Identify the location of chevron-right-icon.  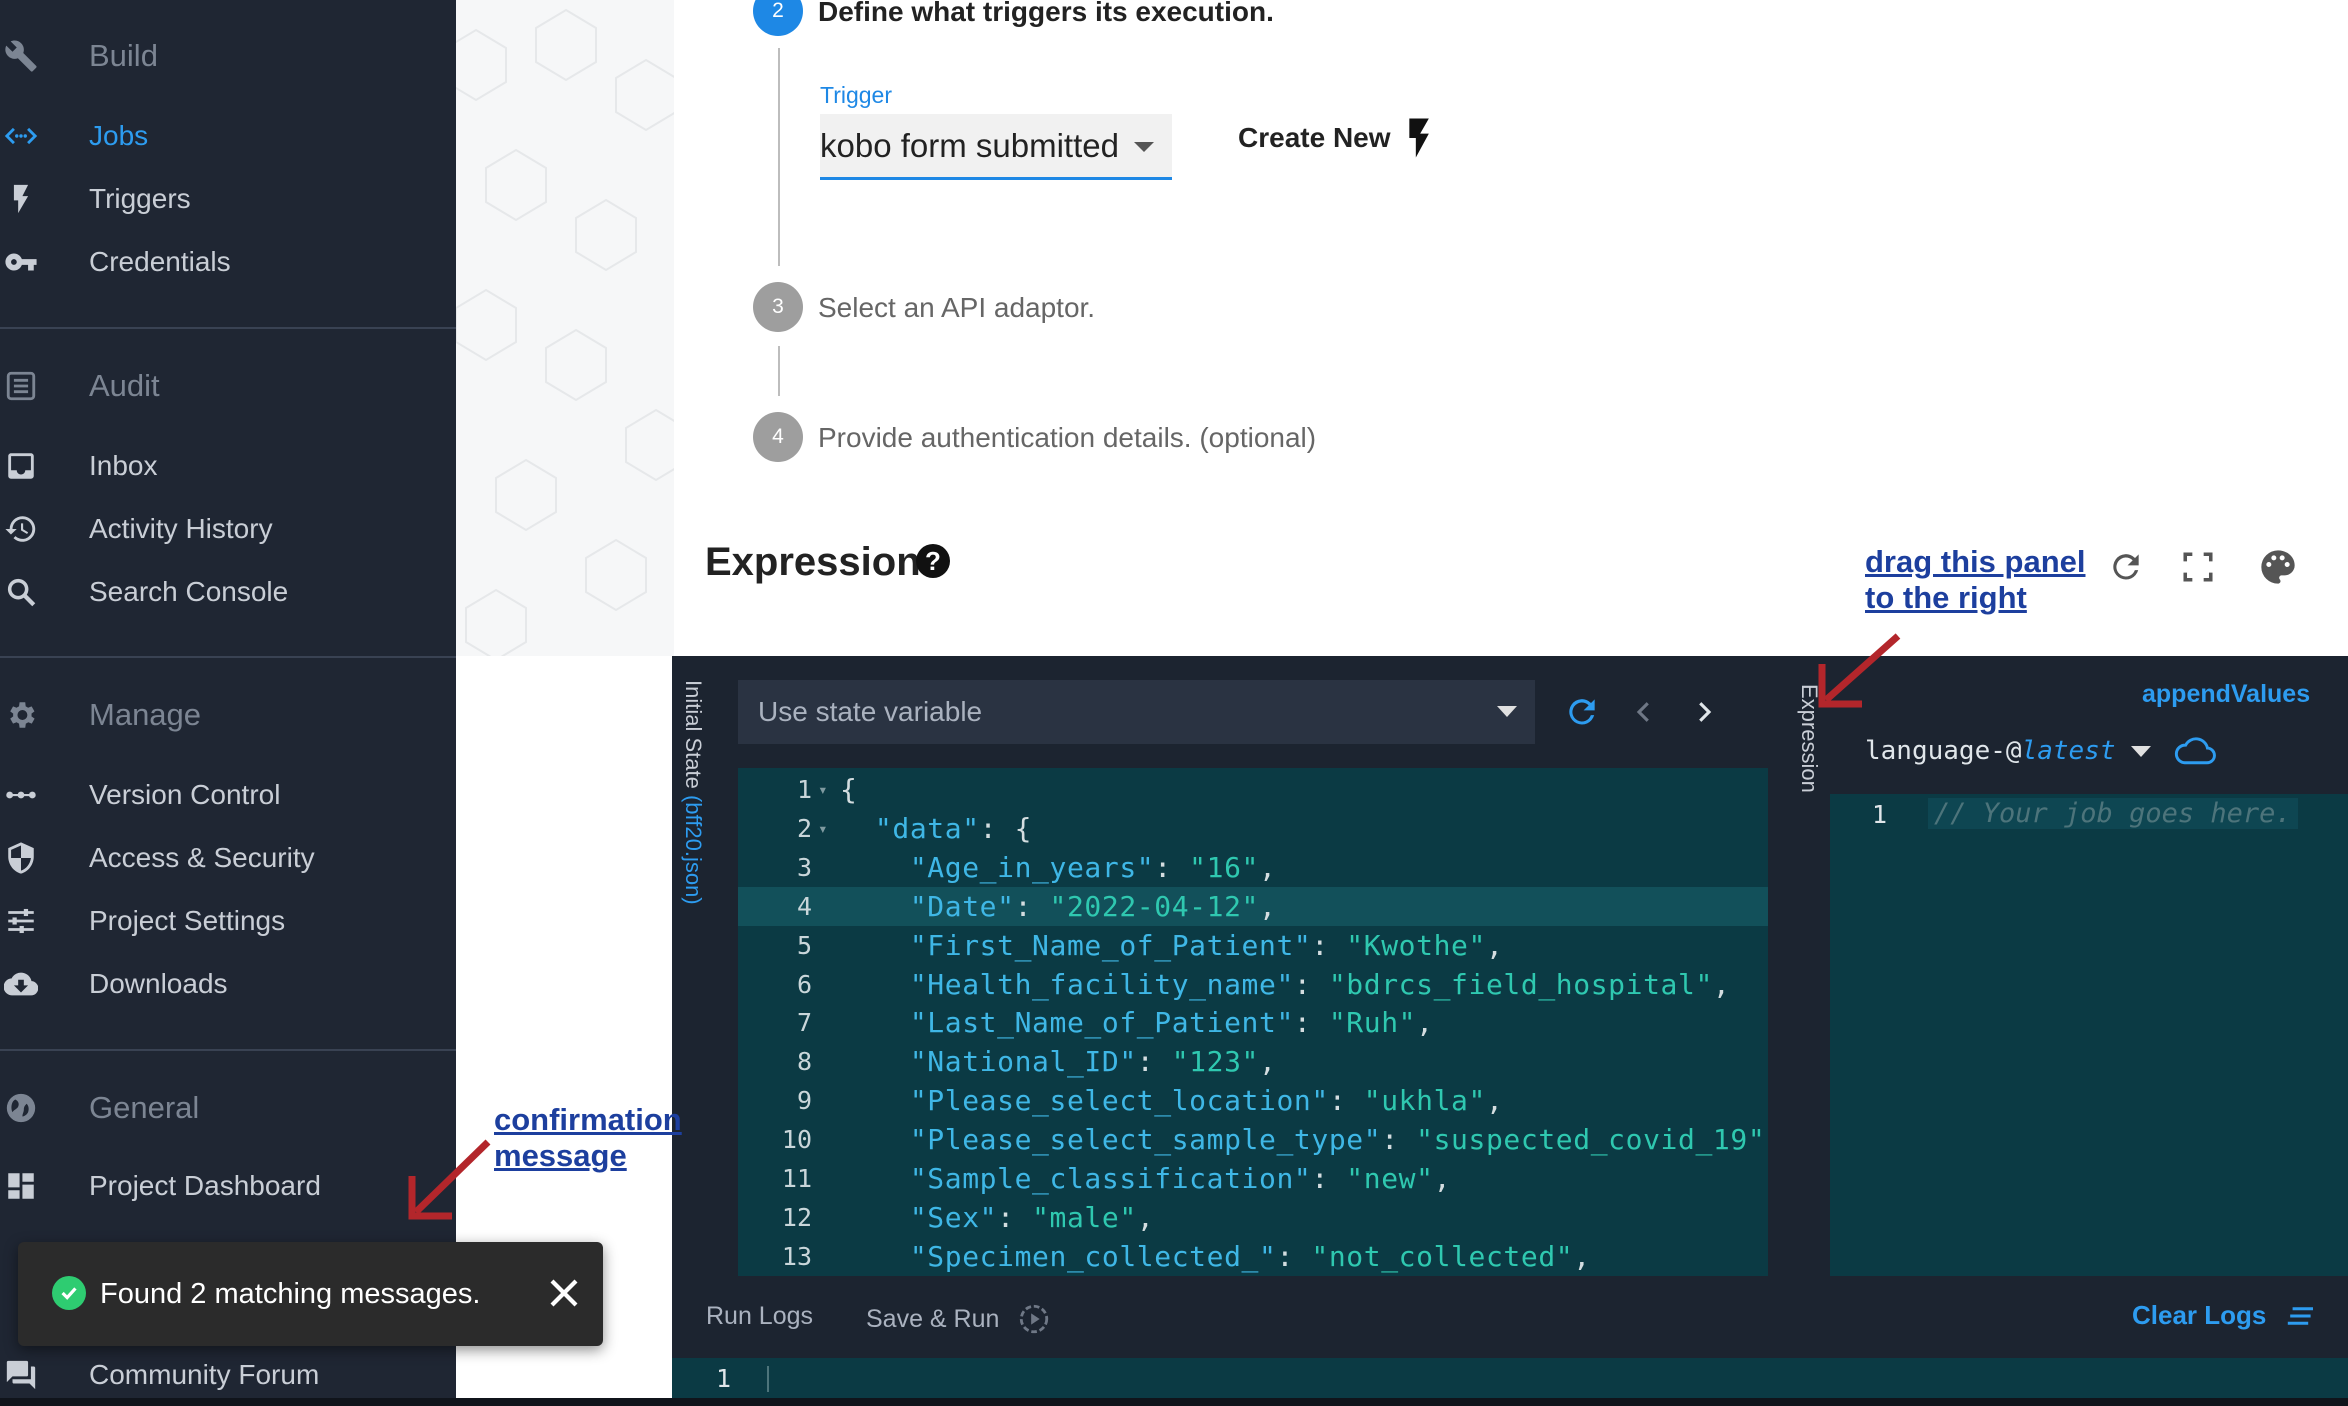
(1704, 712).